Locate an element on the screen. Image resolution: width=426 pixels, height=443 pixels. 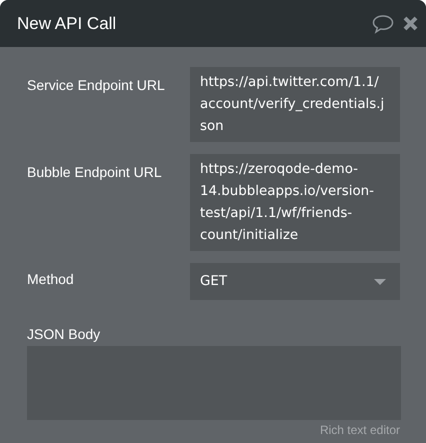
field-label: Service Endpoint URL is located at coordinates (96, 85).